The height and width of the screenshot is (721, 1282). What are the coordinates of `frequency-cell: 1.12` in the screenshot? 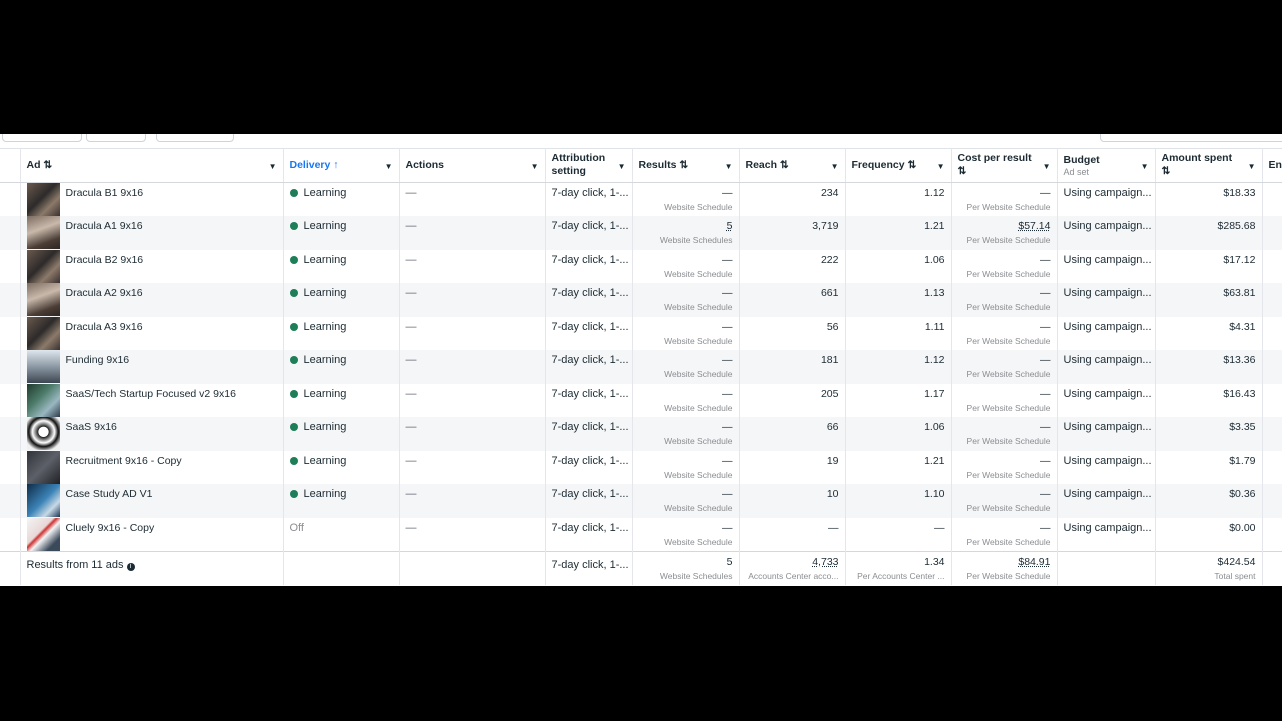 It's located at (898, 199).